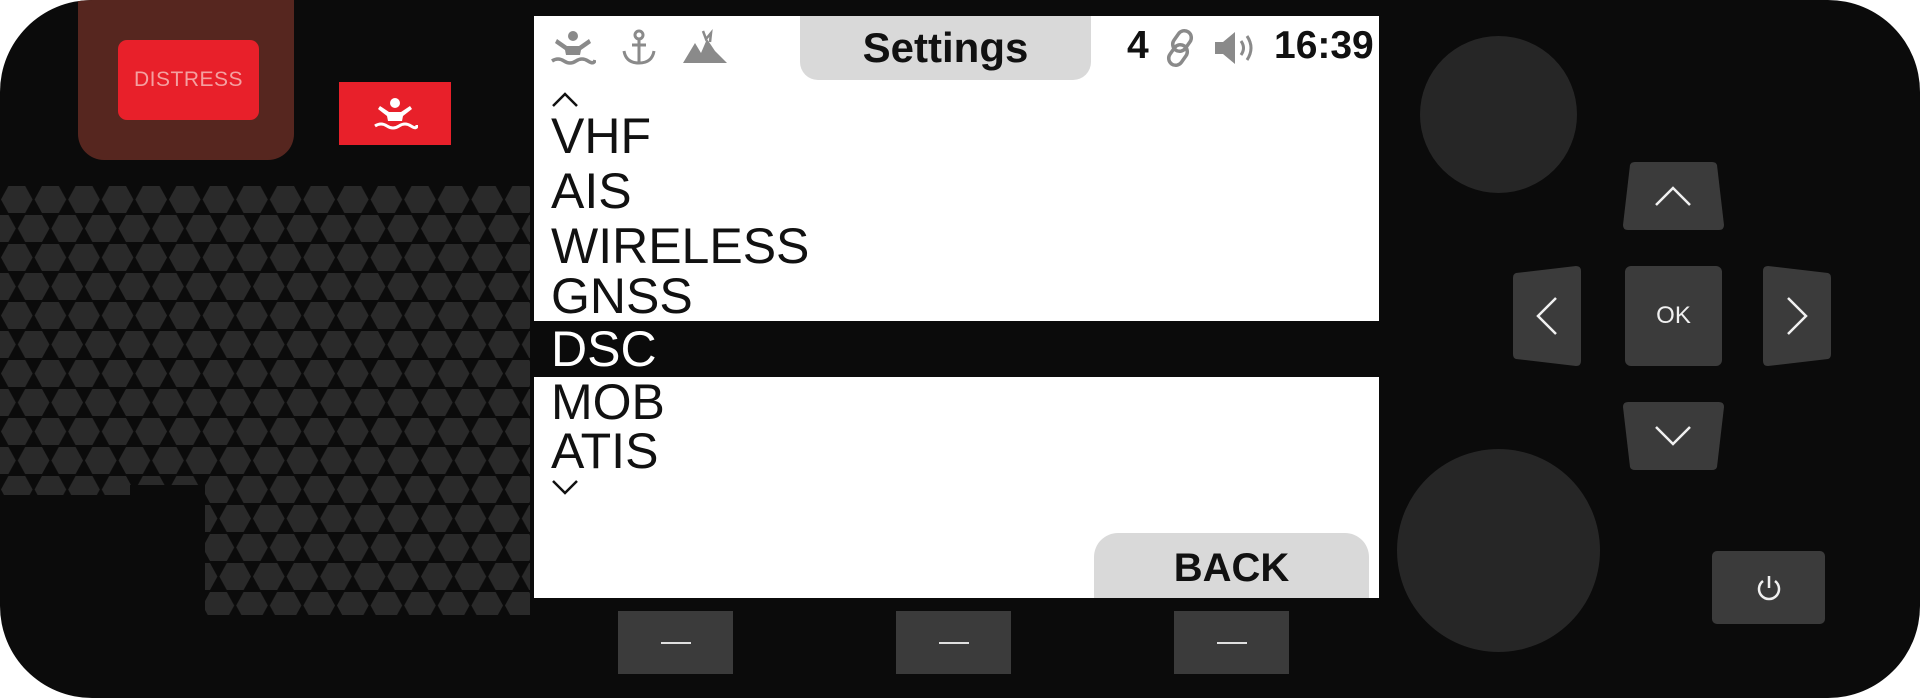 This screenshot has height=698, width=1920. What do you see at coordinates (565, 487) in the screenshot?
I see `scroll-down-icon` at bounding box center [565, 487].